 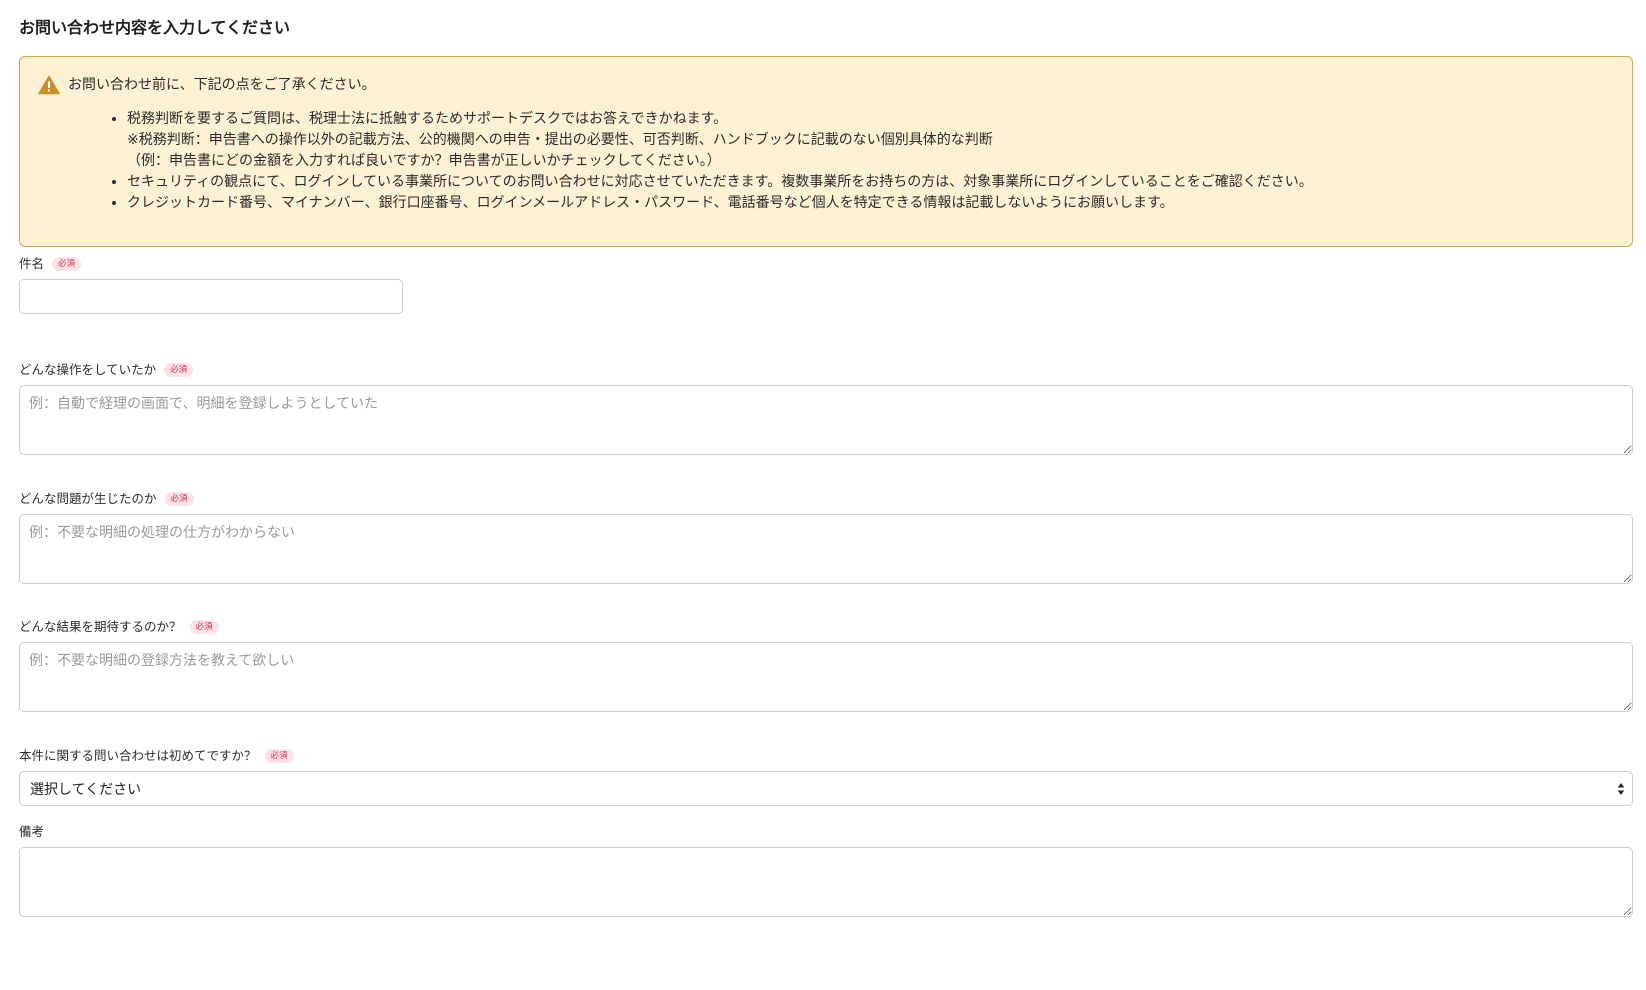 I want to click on expected-textarea, so click(x=826, y=677).